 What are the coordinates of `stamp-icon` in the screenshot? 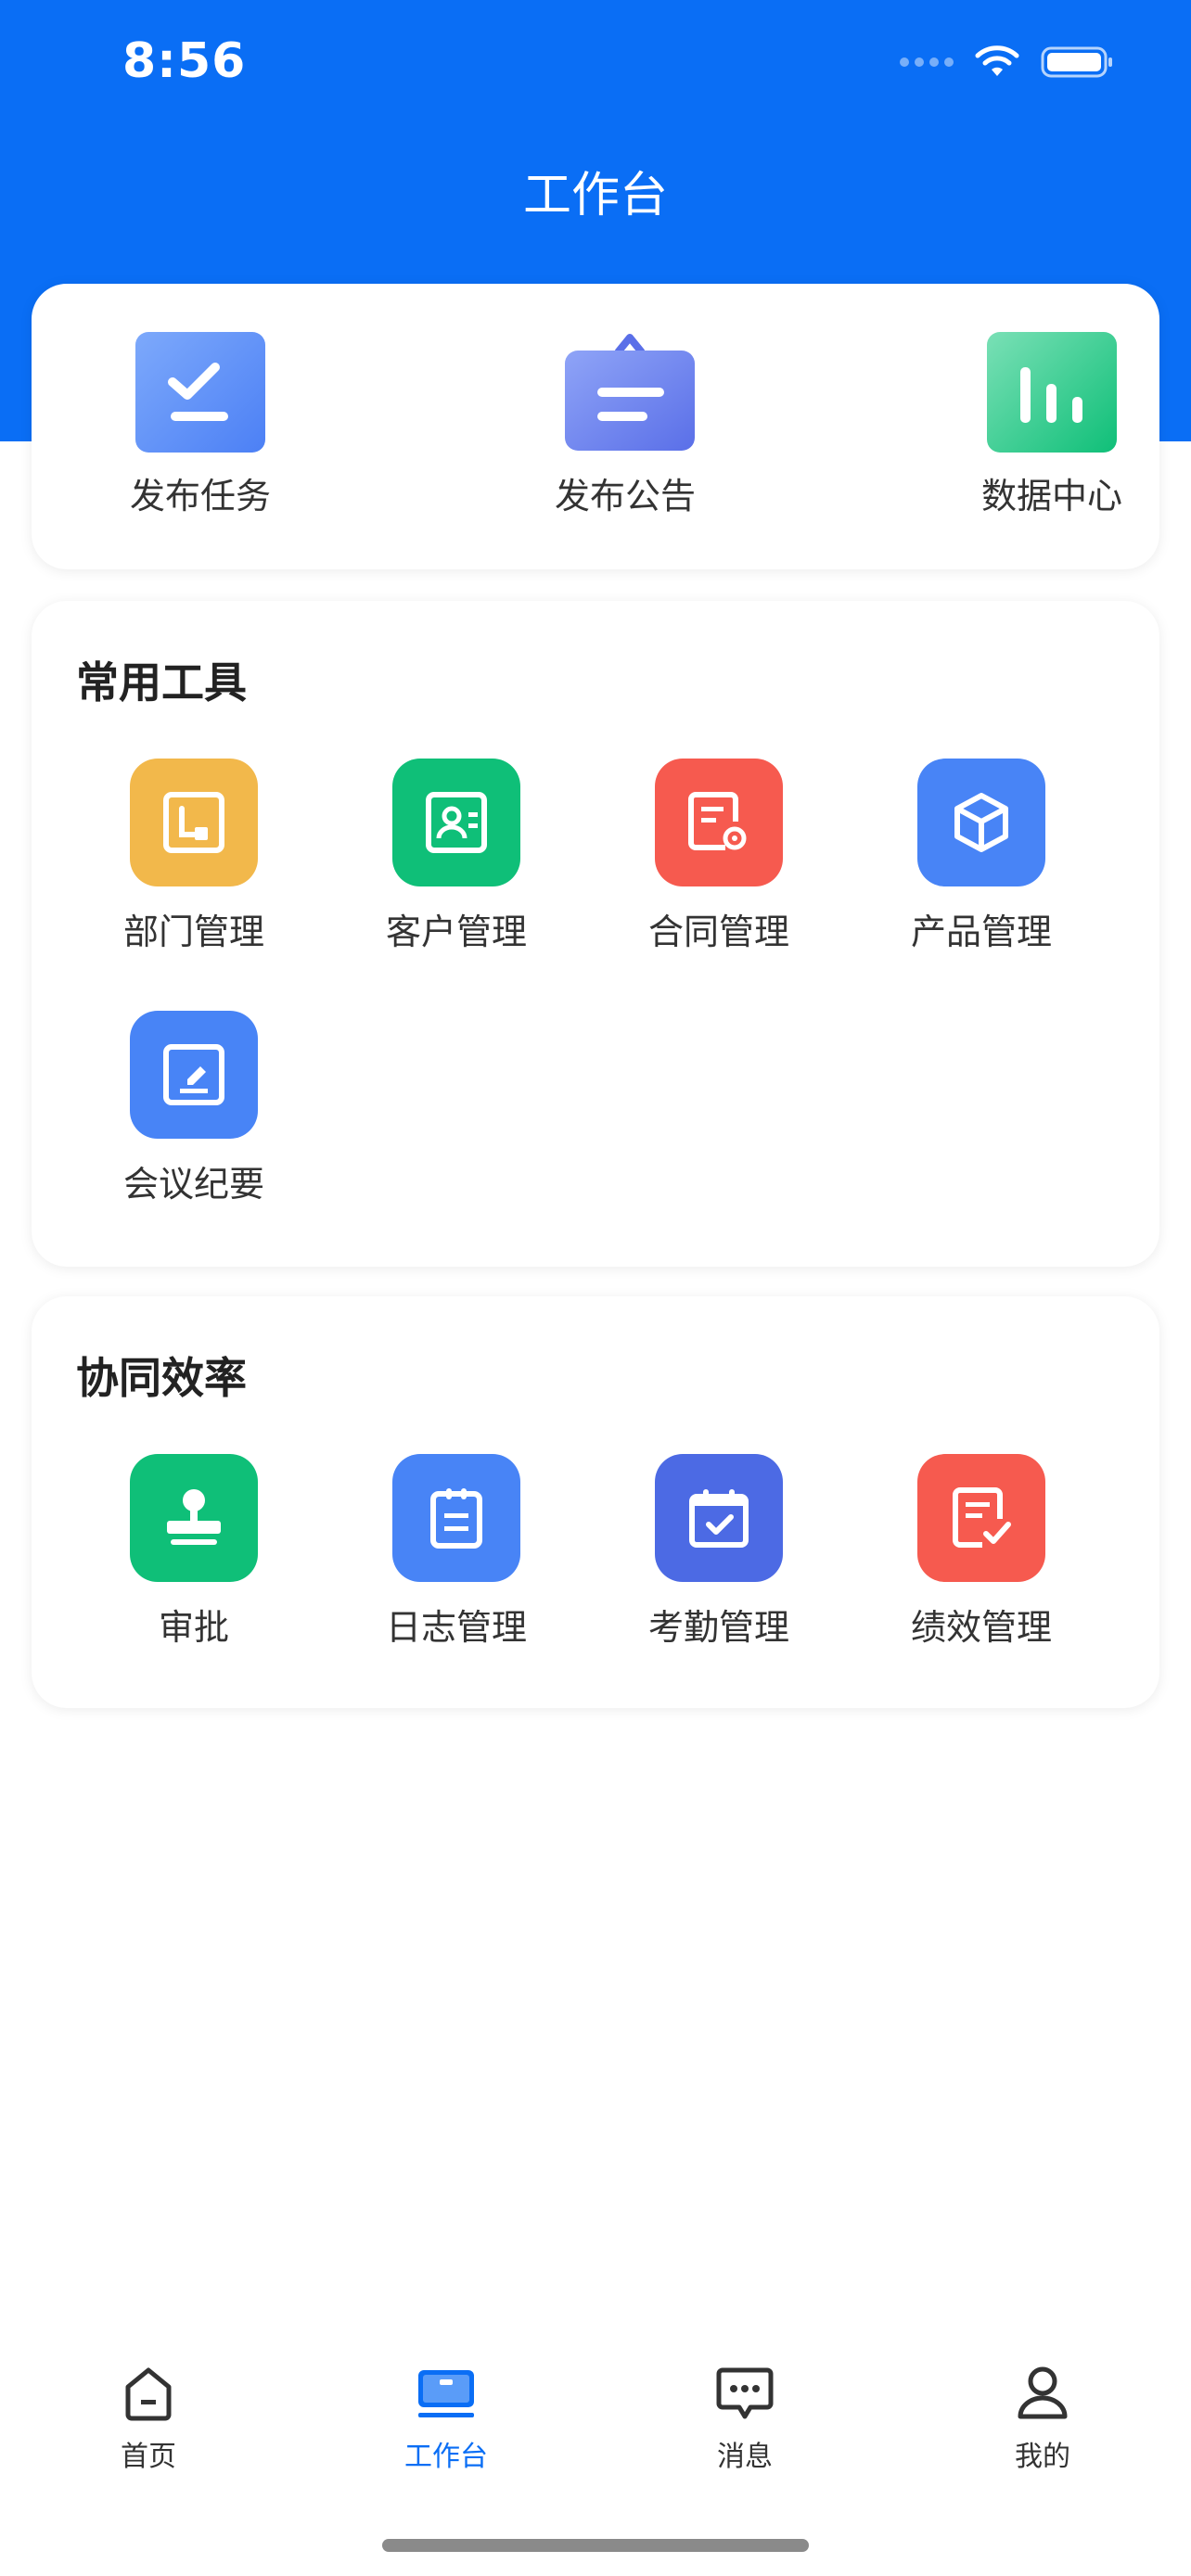 It's located at (194, 1518).